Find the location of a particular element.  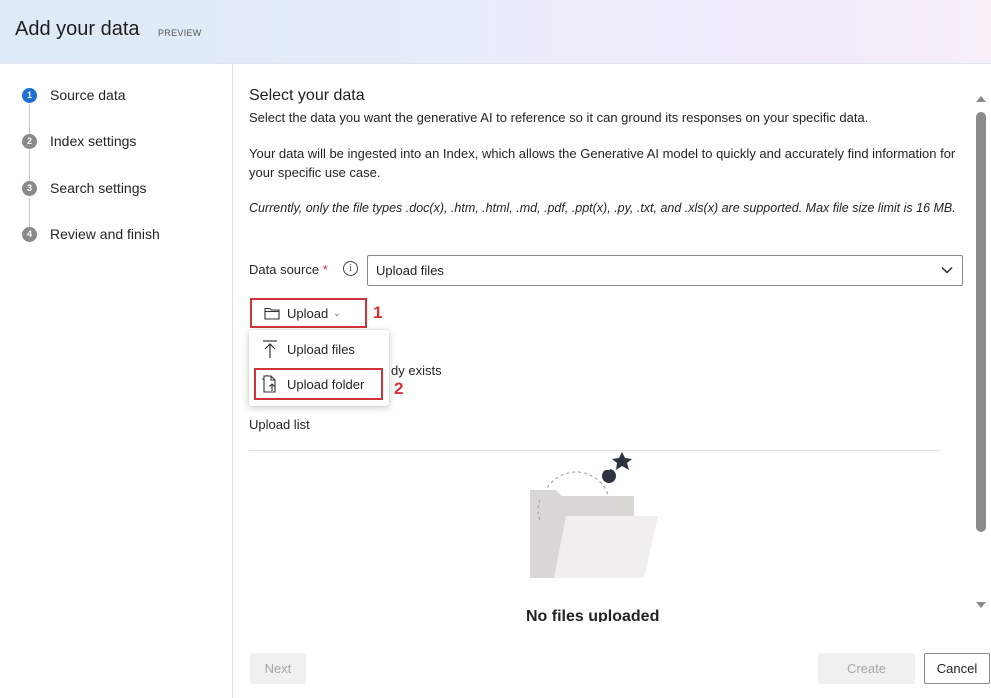

step-label: Source data is located at coordinates (88, 95).